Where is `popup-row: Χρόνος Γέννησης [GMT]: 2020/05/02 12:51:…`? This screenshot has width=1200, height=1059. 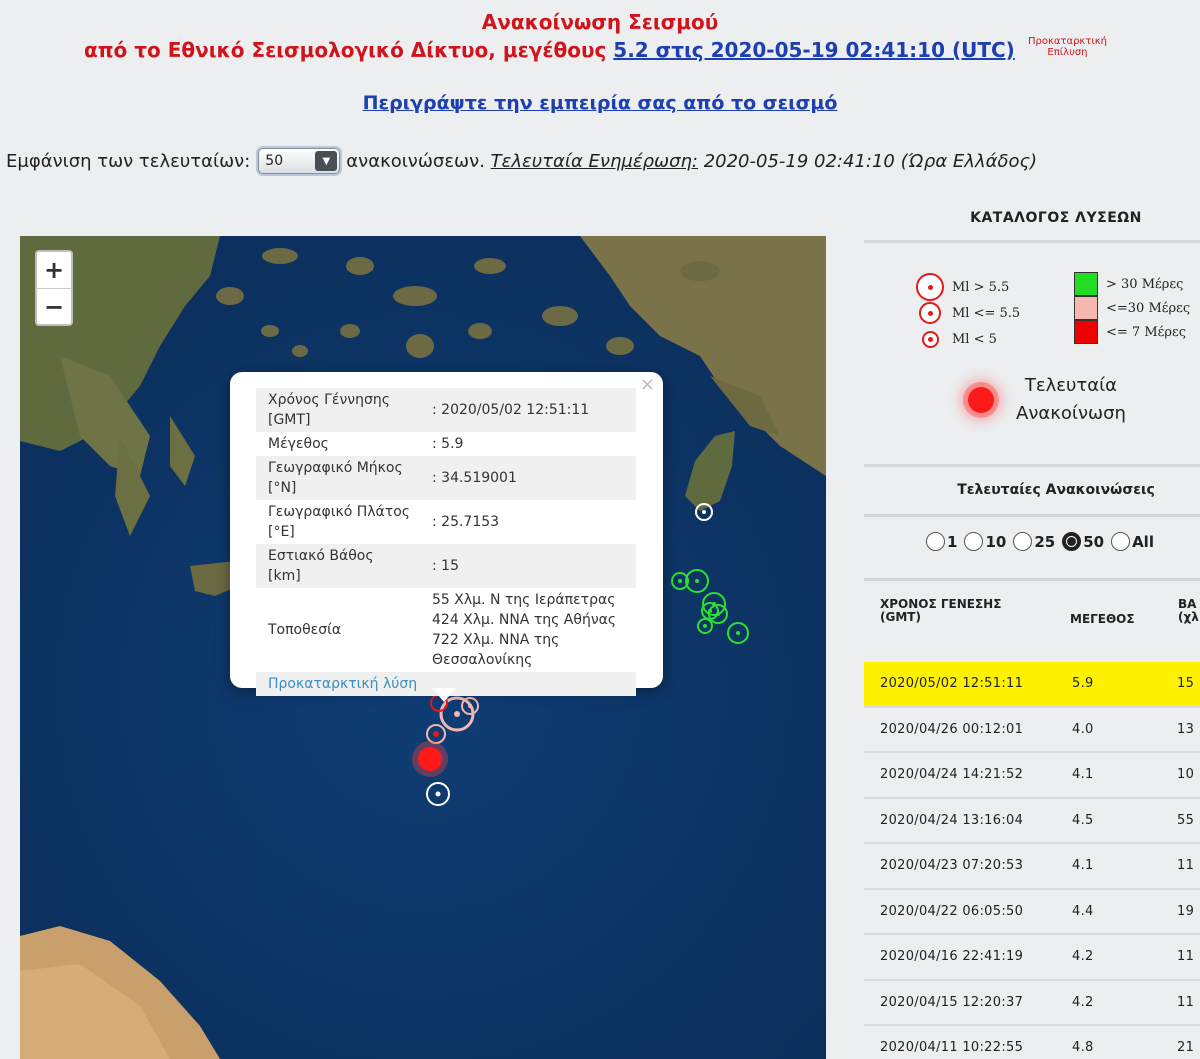
popup-row: Χρόνος Γέννησης [GMT]: 2020/05/02 12:51:… is located at coordinates (446, 410).